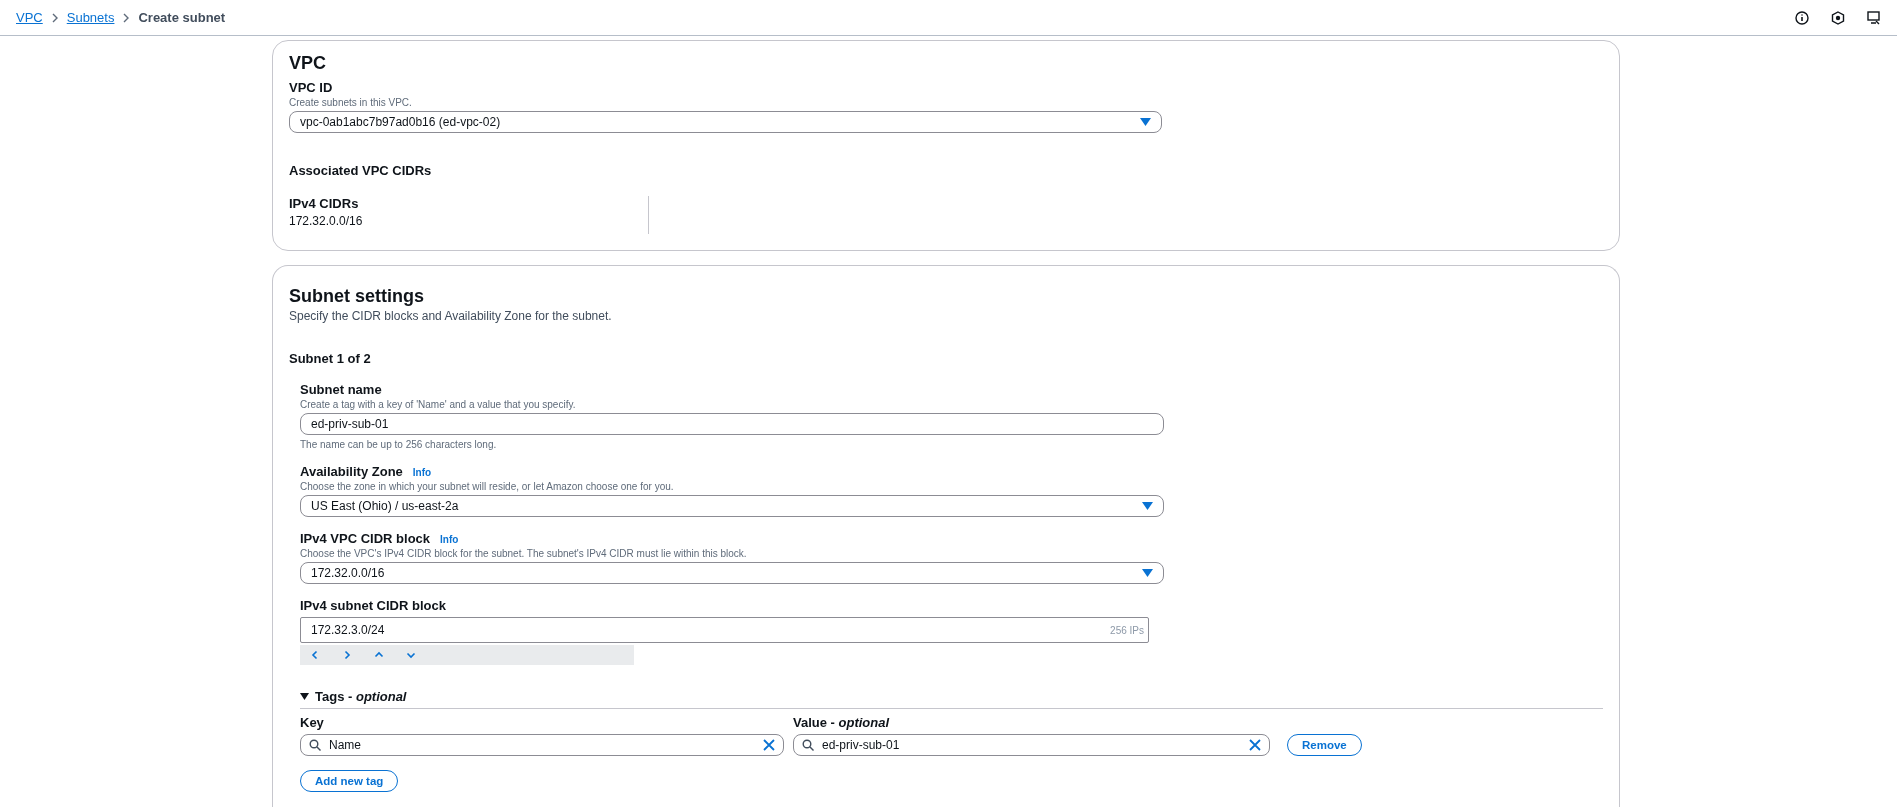 The image size is (1897, 808). I want to click on field-hint: Create a tag with a key of 'Name' and a value that you specify., so click(438, 404).